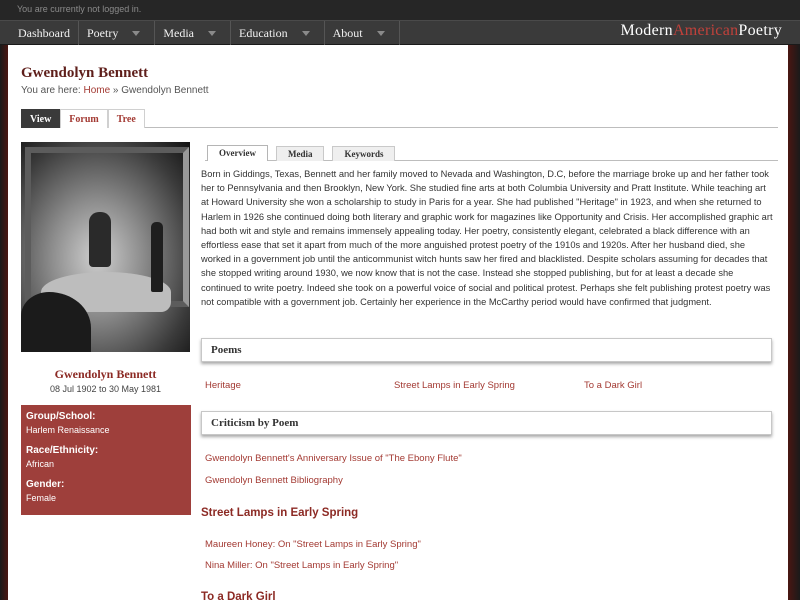 Image resolution: width=800 pixels, height=600 pixels. I want to click on poem-link-heritage: Heritage, so click(223, 385).